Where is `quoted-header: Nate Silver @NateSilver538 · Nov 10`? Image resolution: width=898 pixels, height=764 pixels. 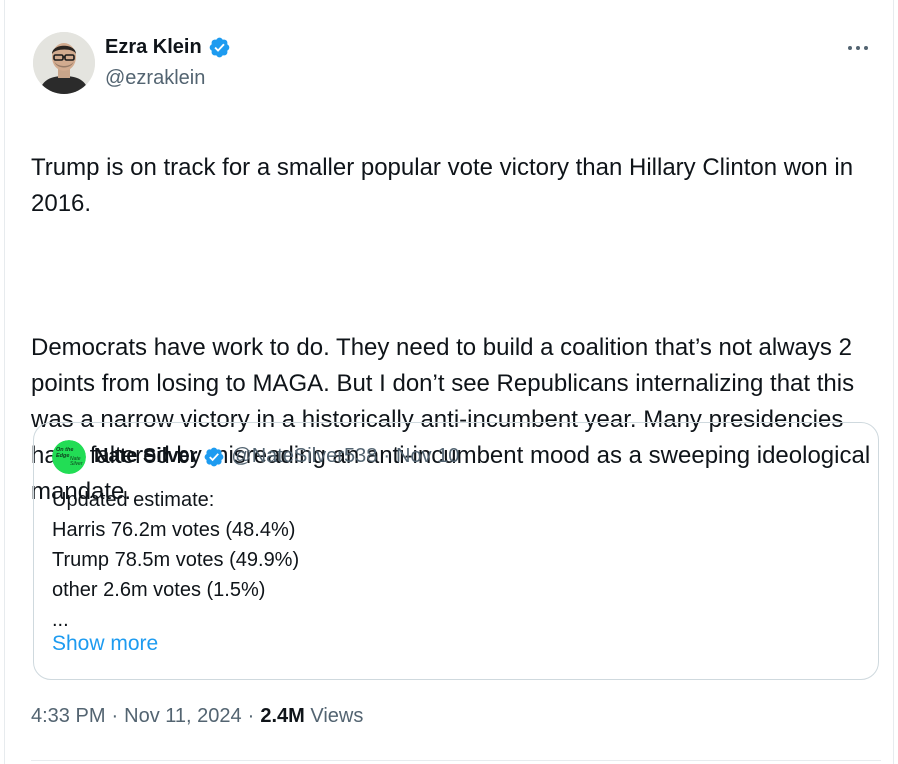 quoted-header: Nate Silver @NateSilver538 · Nov 10 is located at coordinates (276, 456).